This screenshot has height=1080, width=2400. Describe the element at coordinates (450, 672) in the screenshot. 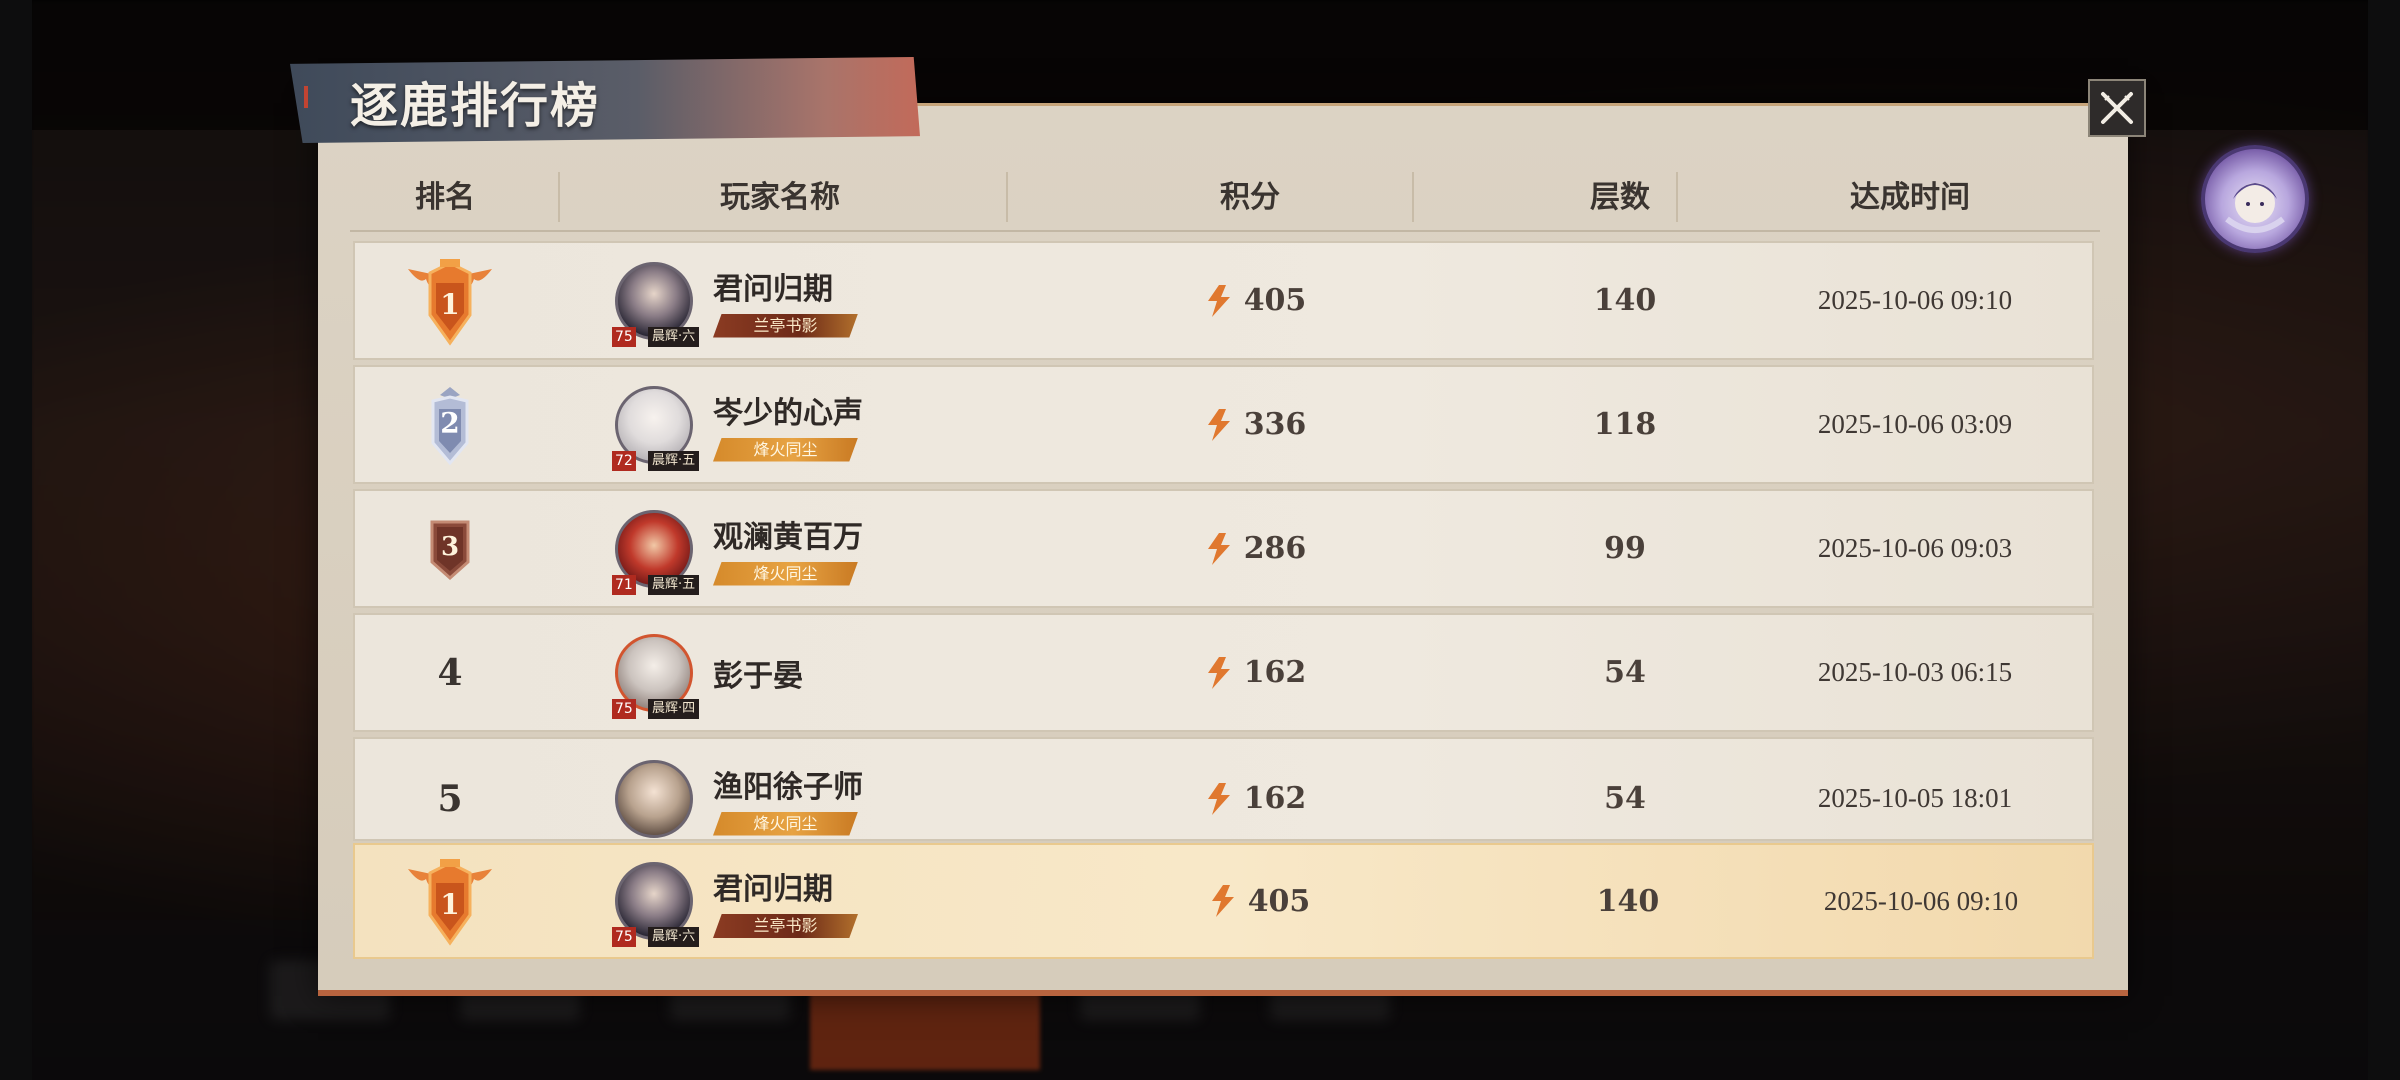

I see `rank-number: 4` at that location.